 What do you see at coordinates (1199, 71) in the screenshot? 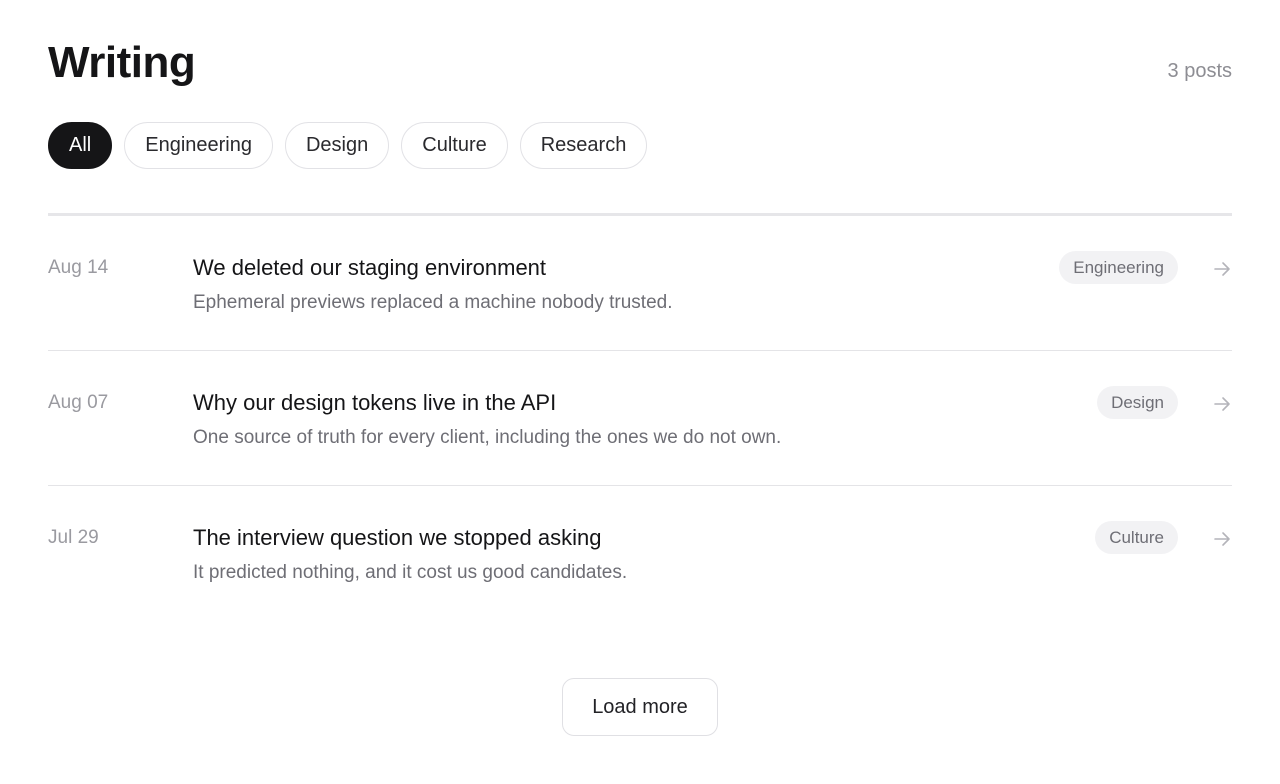
I see `post-count: 3 posts` at bounding box center [1199, 71].